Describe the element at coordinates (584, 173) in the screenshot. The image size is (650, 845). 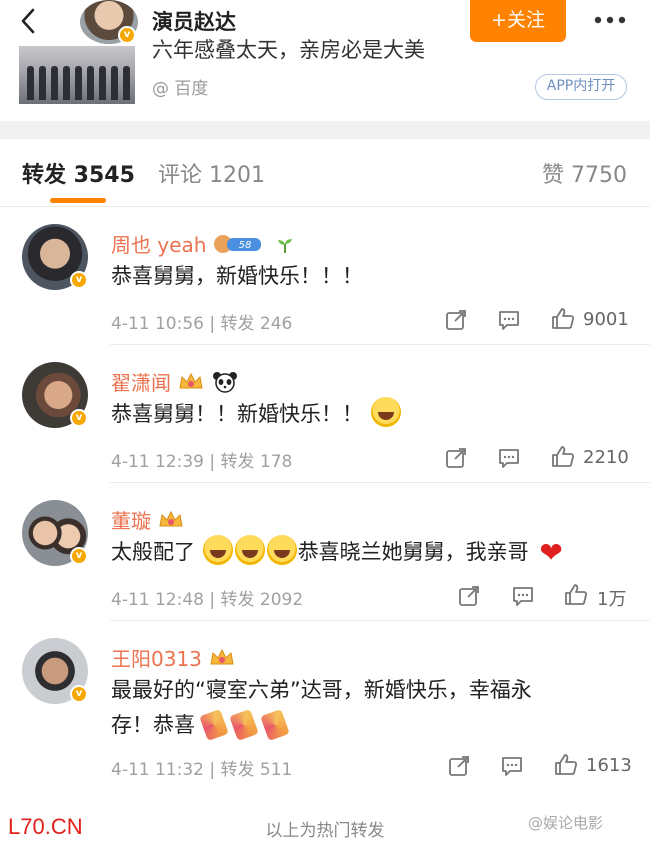
I see `tab-like: 赞 7750` at that location.